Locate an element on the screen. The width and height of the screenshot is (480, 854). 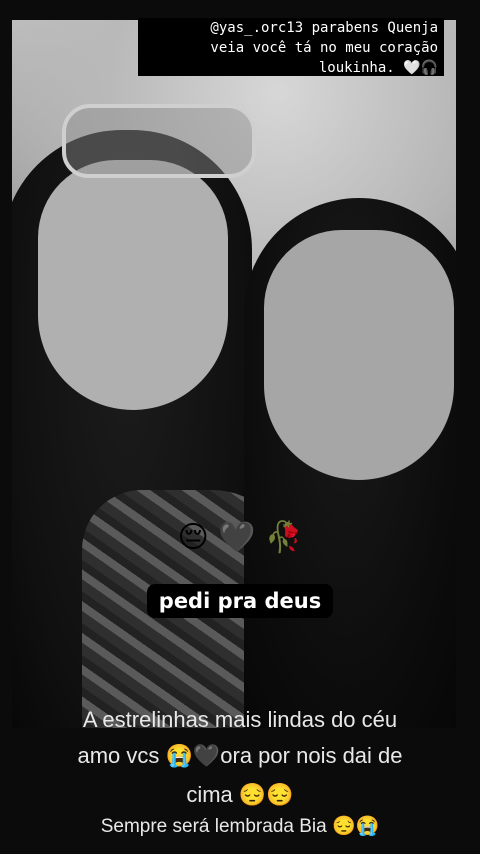
bottom-line-3: cima 😔😔 is located at coordinates (240, 794).